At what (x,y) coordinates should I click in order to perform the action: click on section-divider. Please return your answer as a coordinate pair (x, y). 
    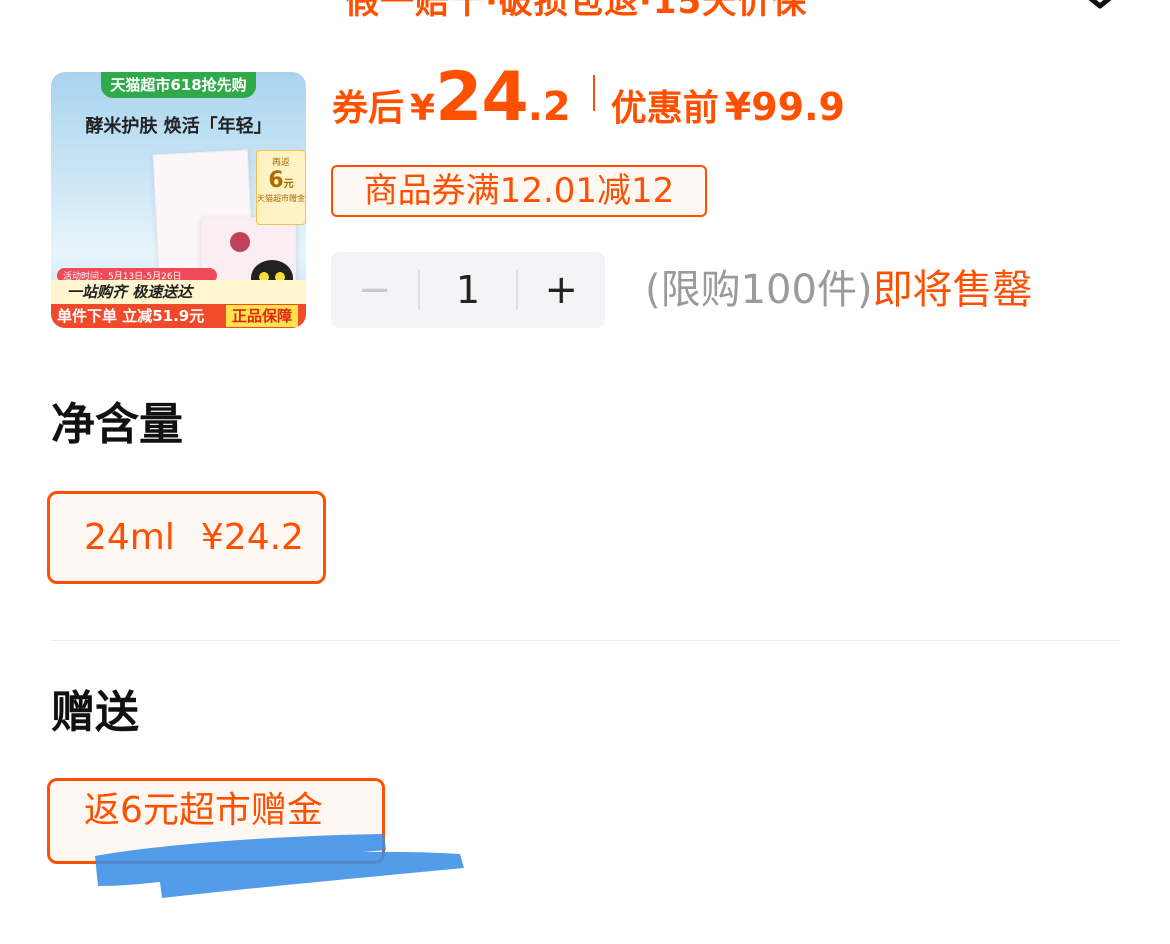
    Looking at the image, I should click on (585, 640).